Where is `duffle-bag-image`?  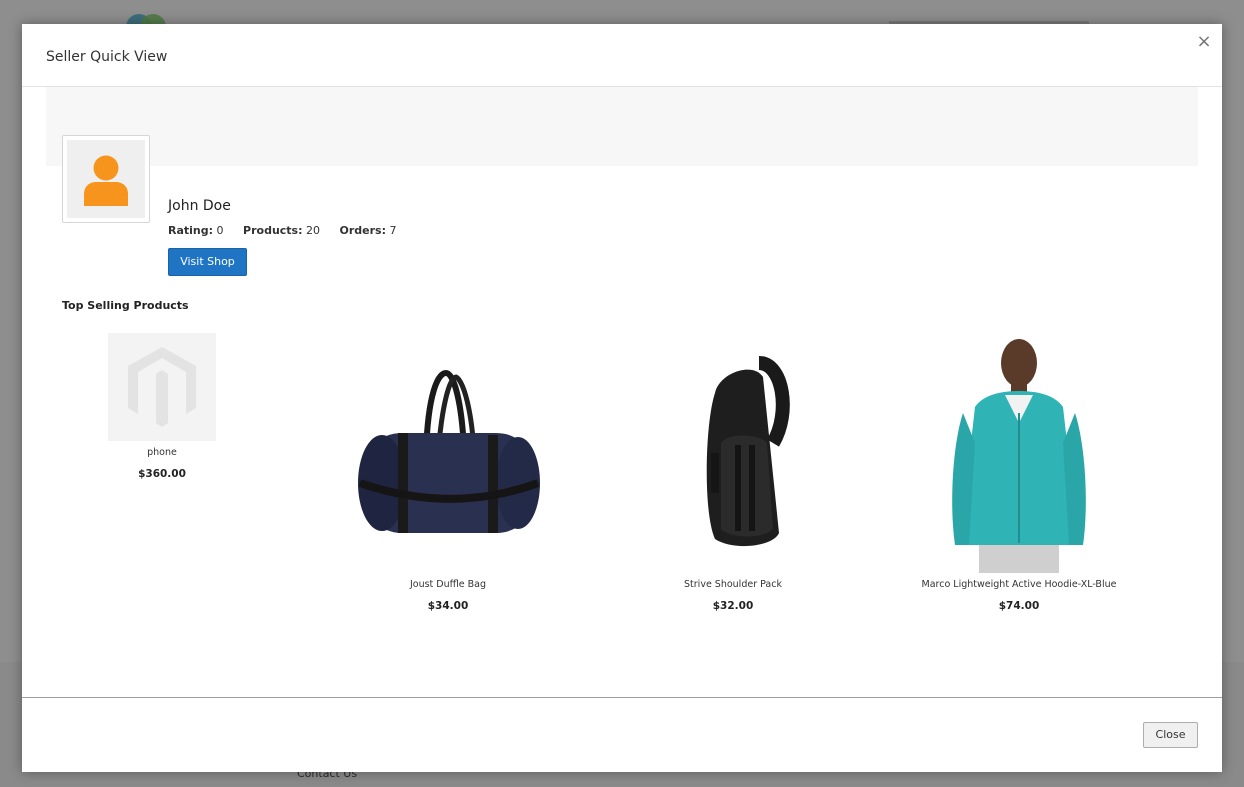
duffle-bag-image is located at coordinates (448, 453).